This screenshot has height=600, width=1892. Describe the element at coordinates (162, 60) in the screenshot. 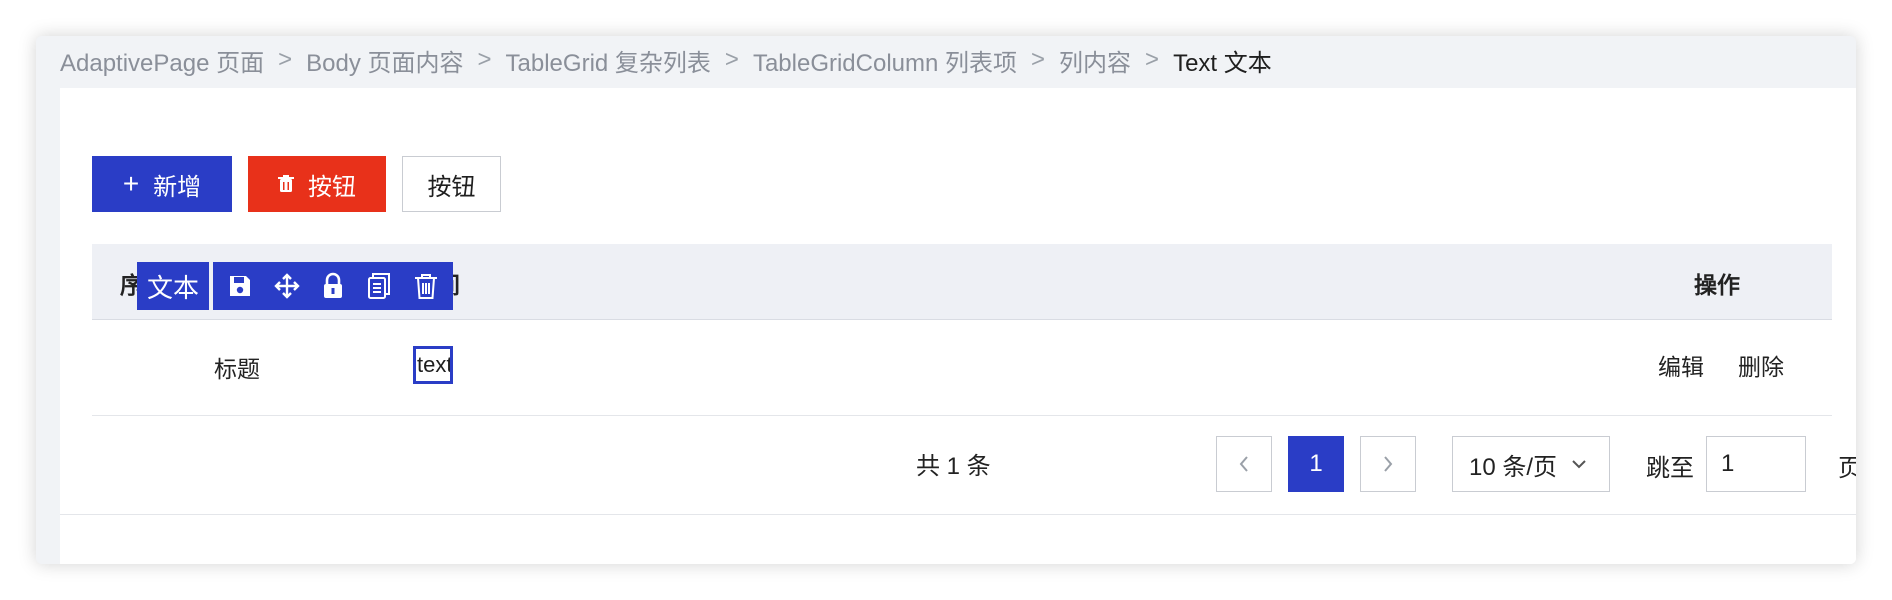

I see `breadcrumb-item: AdaptivePage 页面` at that location.